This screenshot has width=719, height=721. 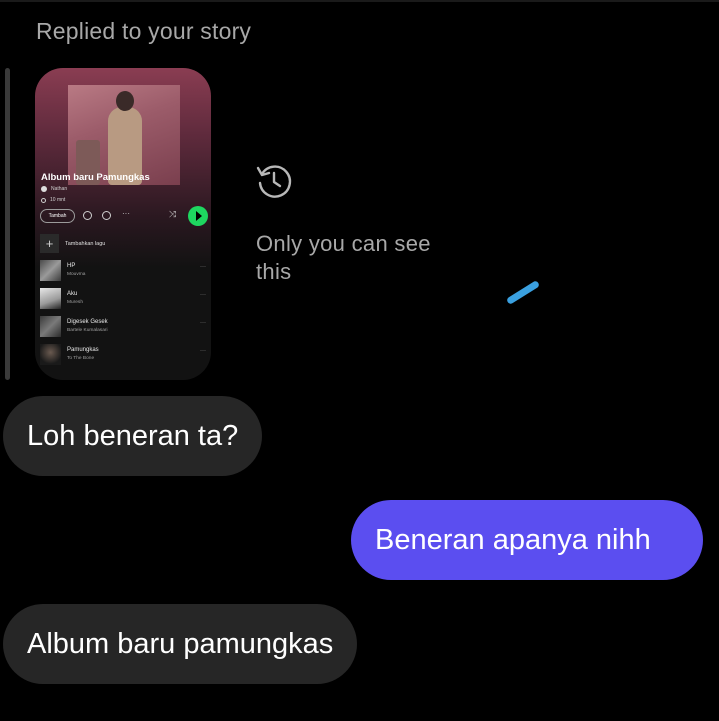 What do you see at coordinates (144, 31) in the screenshot?
I see `replied-to-story-label: Replied to your story` at bounding box center [144, 31].